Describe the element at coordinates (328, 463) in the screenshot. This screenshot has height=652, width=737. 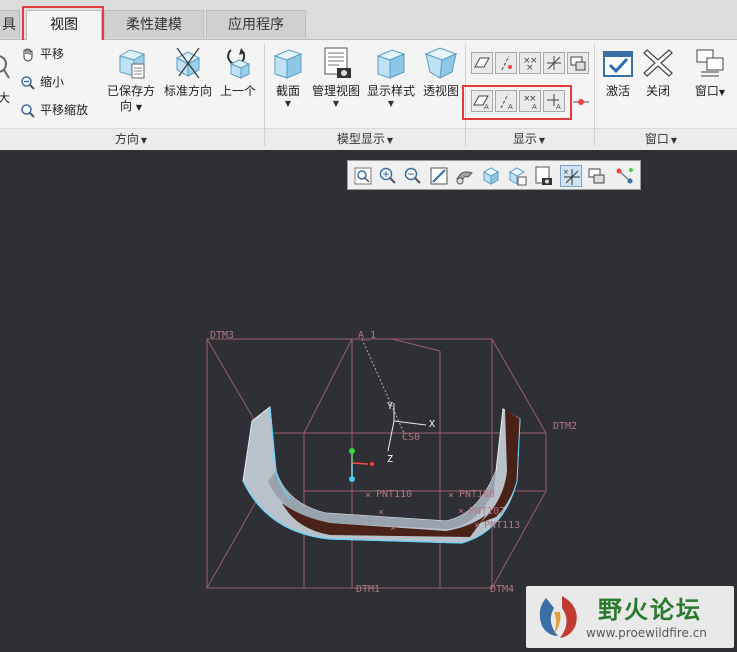
I see `datum-plane-dtm1` at that location.